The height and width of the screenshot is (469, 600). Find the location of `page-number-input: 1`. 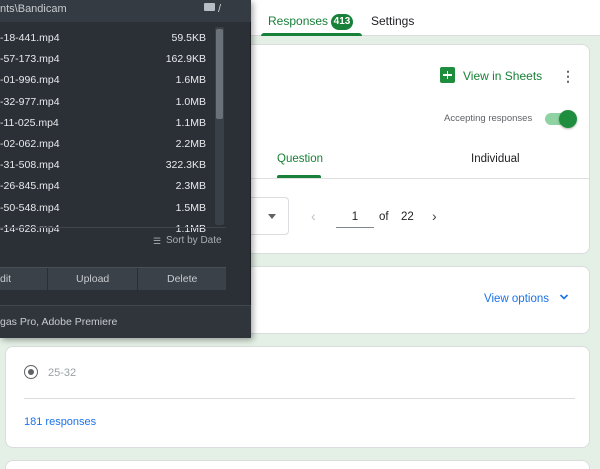

page-number-input: 1 is located at coordinates (355, 217).